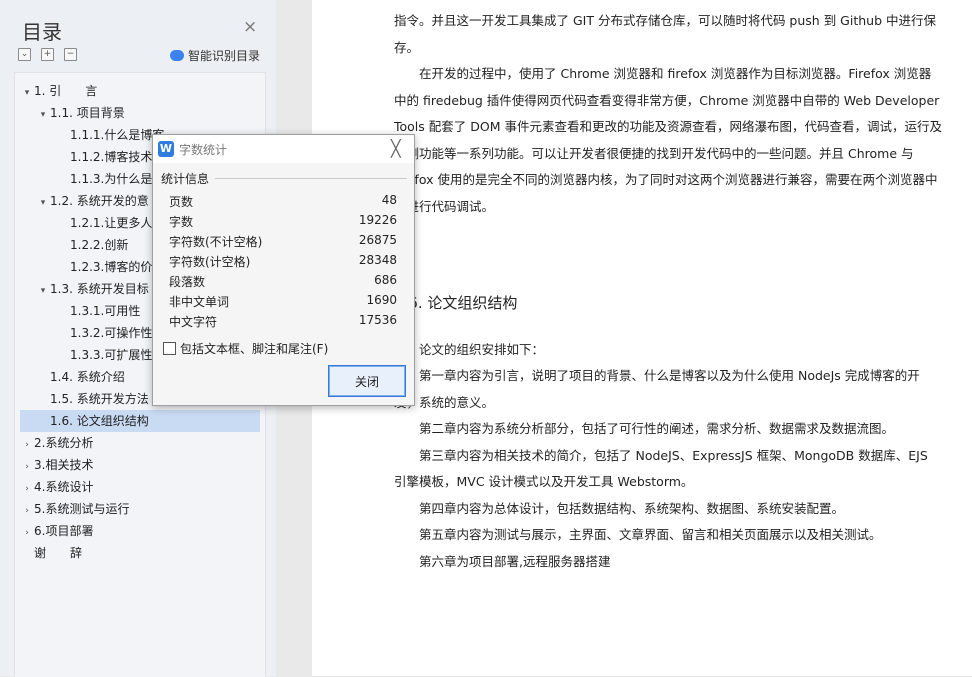  What do you see at coordinates (64, 531) in the screenshot?
I see `toc-item-label: 6.项目部署` at bounding box center [64, 531].